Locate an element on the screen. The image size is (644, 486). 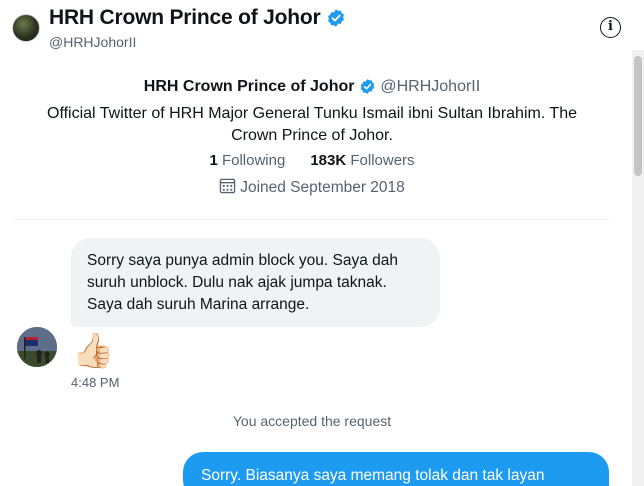
profile-stats: 1 Following 183K Followers is located at coordinates (312, 160).